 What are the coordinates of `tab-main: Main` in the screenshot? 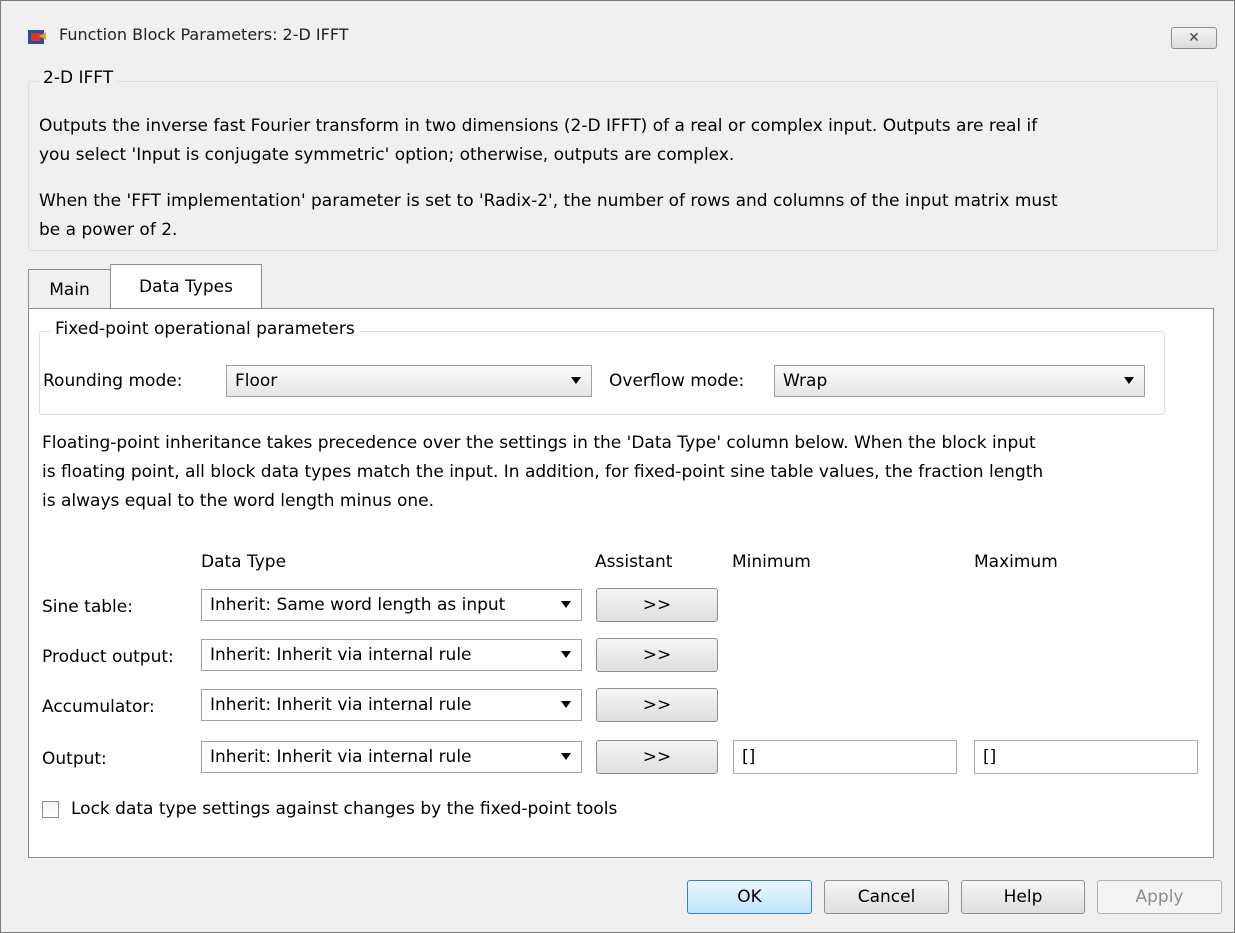 It's located at (69, 289).